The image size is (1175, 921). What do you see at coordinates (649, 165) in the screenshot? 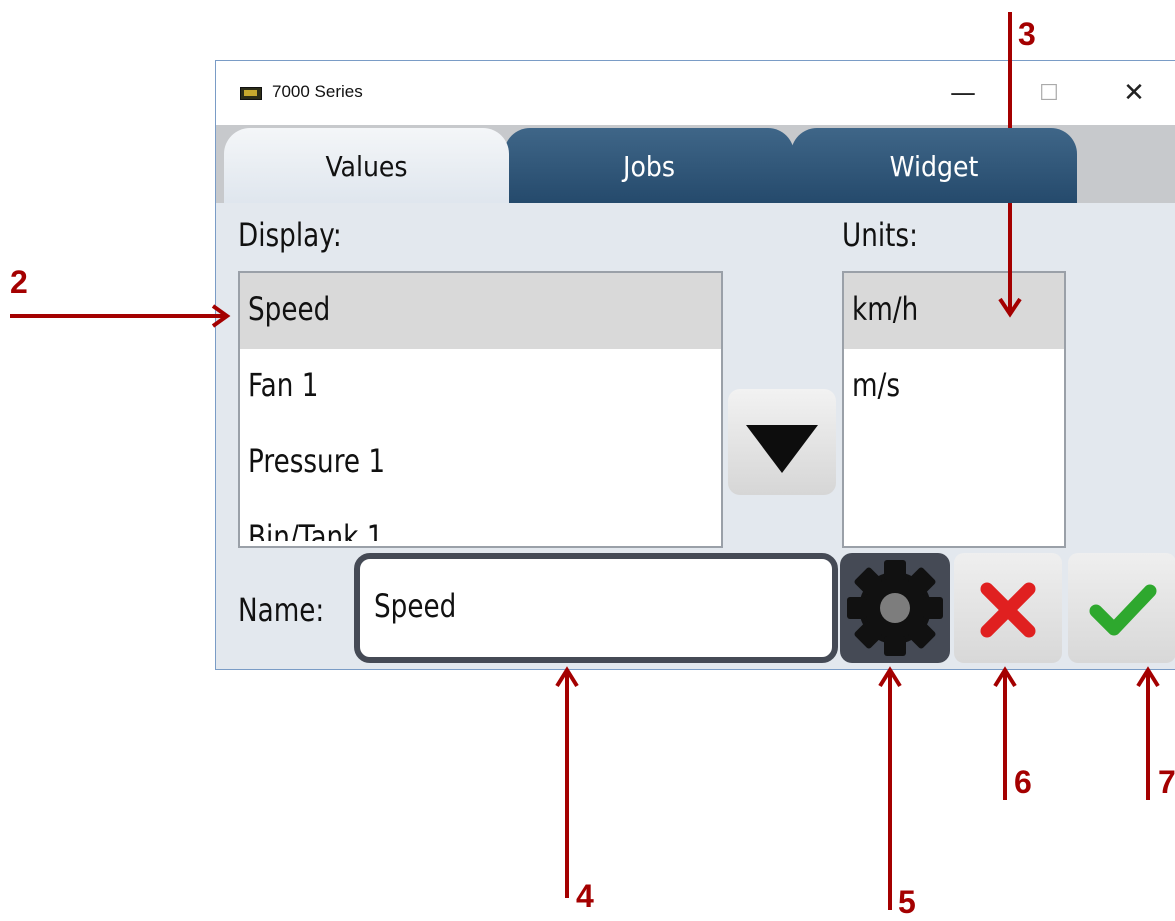
I see `tab-jobs: Jobs` at bounding box center [649, 165].